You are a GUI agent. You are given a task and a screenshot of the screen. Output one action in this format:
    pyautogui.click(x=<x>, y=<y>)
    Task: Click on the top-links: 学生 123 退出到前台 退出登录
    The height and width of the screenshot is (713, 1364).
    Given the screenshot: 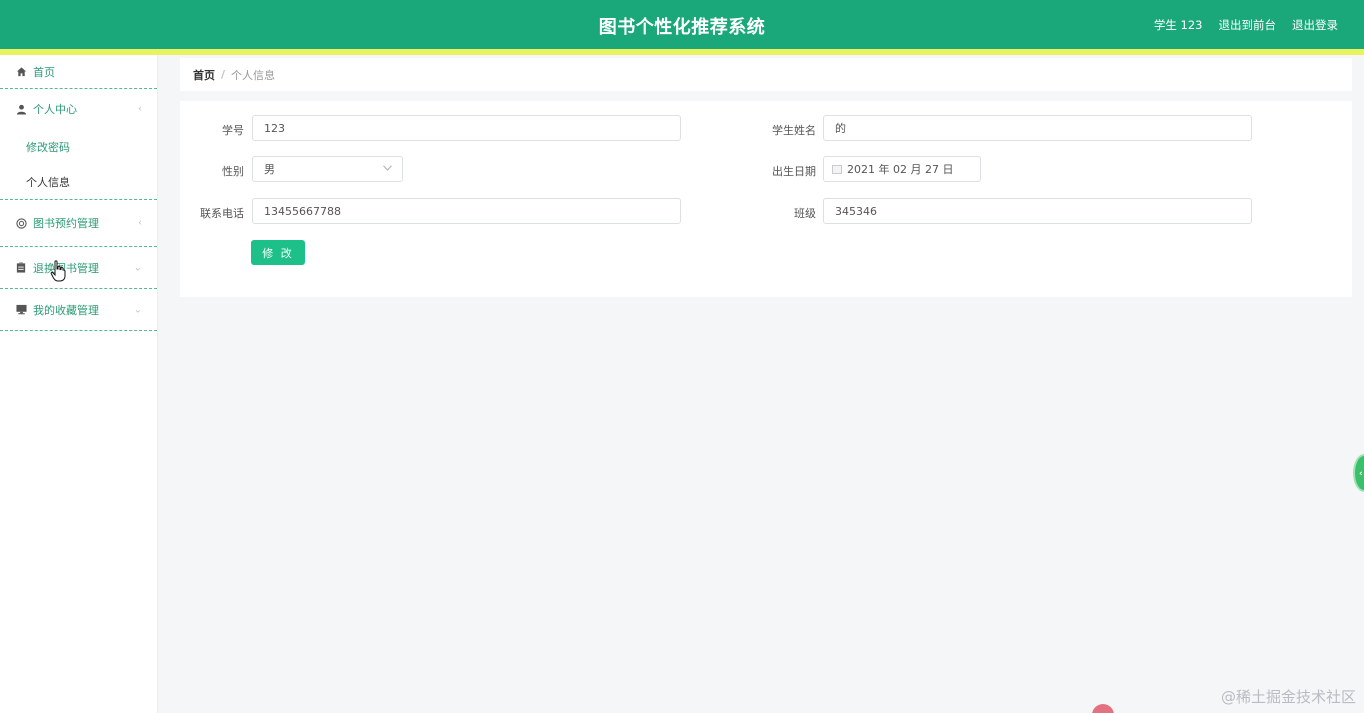 What is the action you would take?
    pyautogui.click(x=1246, y=25)
    